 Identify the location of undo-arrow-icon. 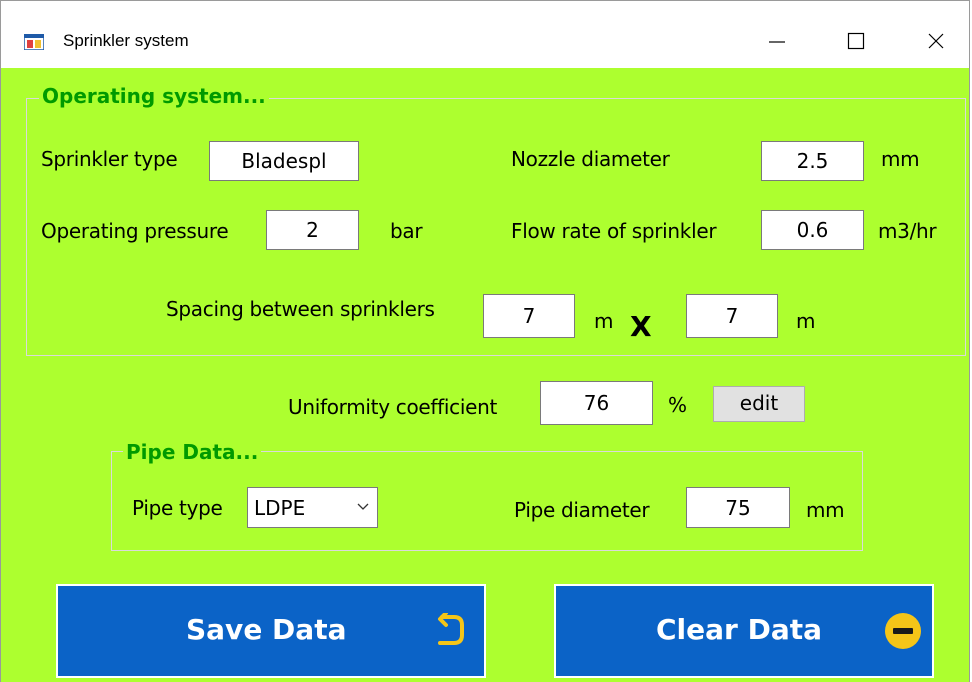
(451, 629).